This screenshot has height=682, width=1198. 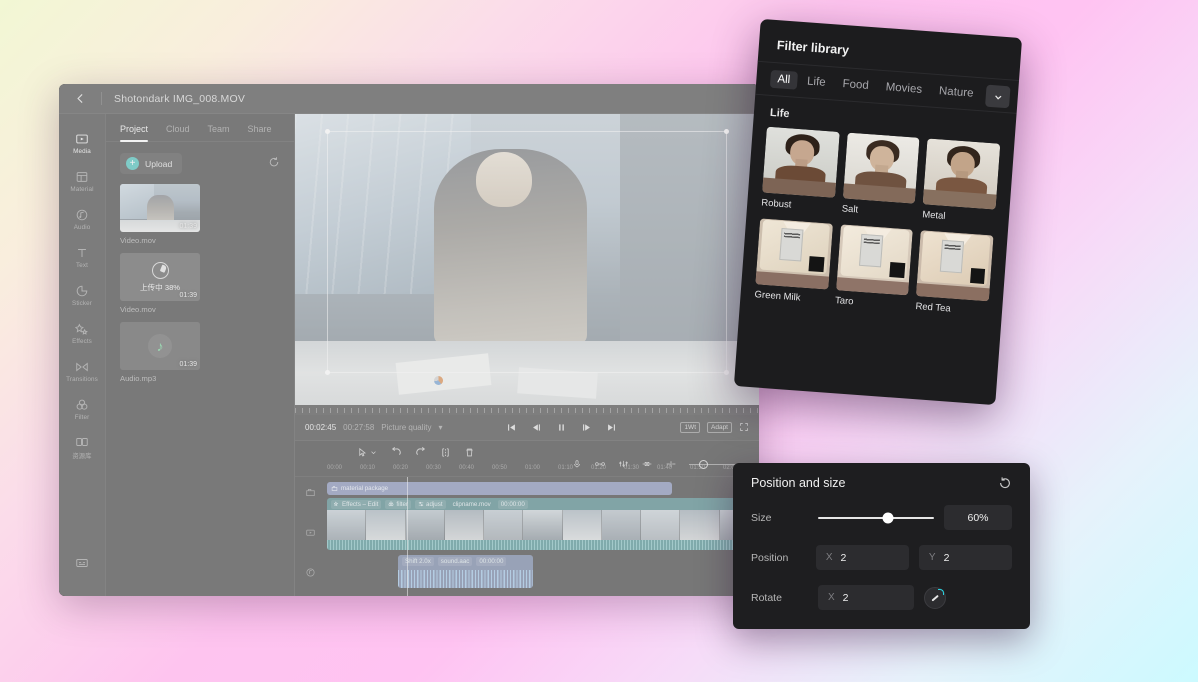 I want to click on watermark-toggle: 1Wt, so click(x=690, y=427).